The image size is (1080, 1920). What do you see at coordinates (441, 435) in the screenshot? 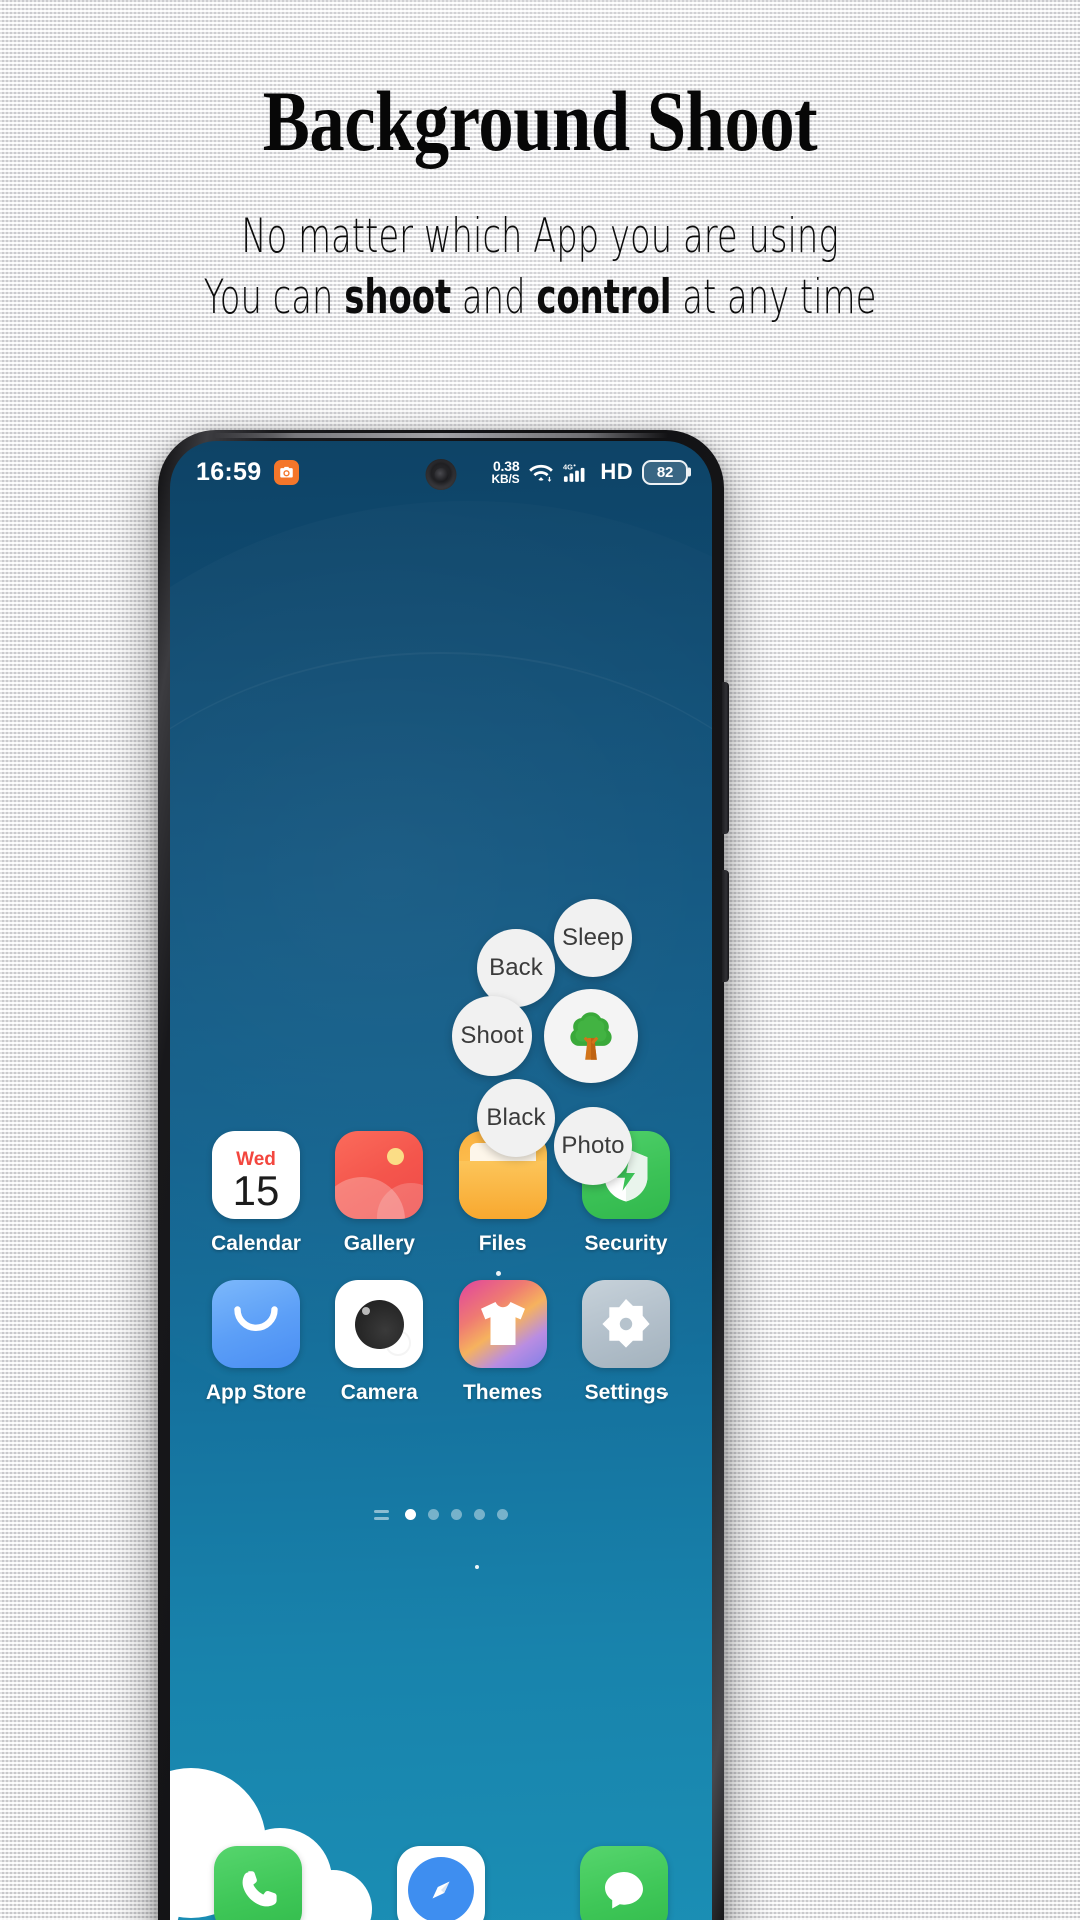
I see `phone-top-highlight` at bounding box center [441, 435].